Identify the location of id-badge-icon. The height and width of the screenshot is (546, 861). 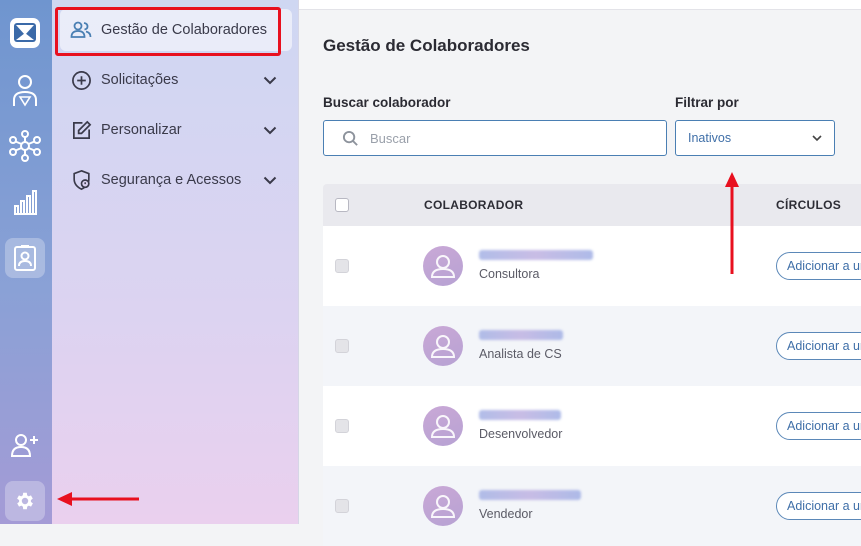
(25, 258).